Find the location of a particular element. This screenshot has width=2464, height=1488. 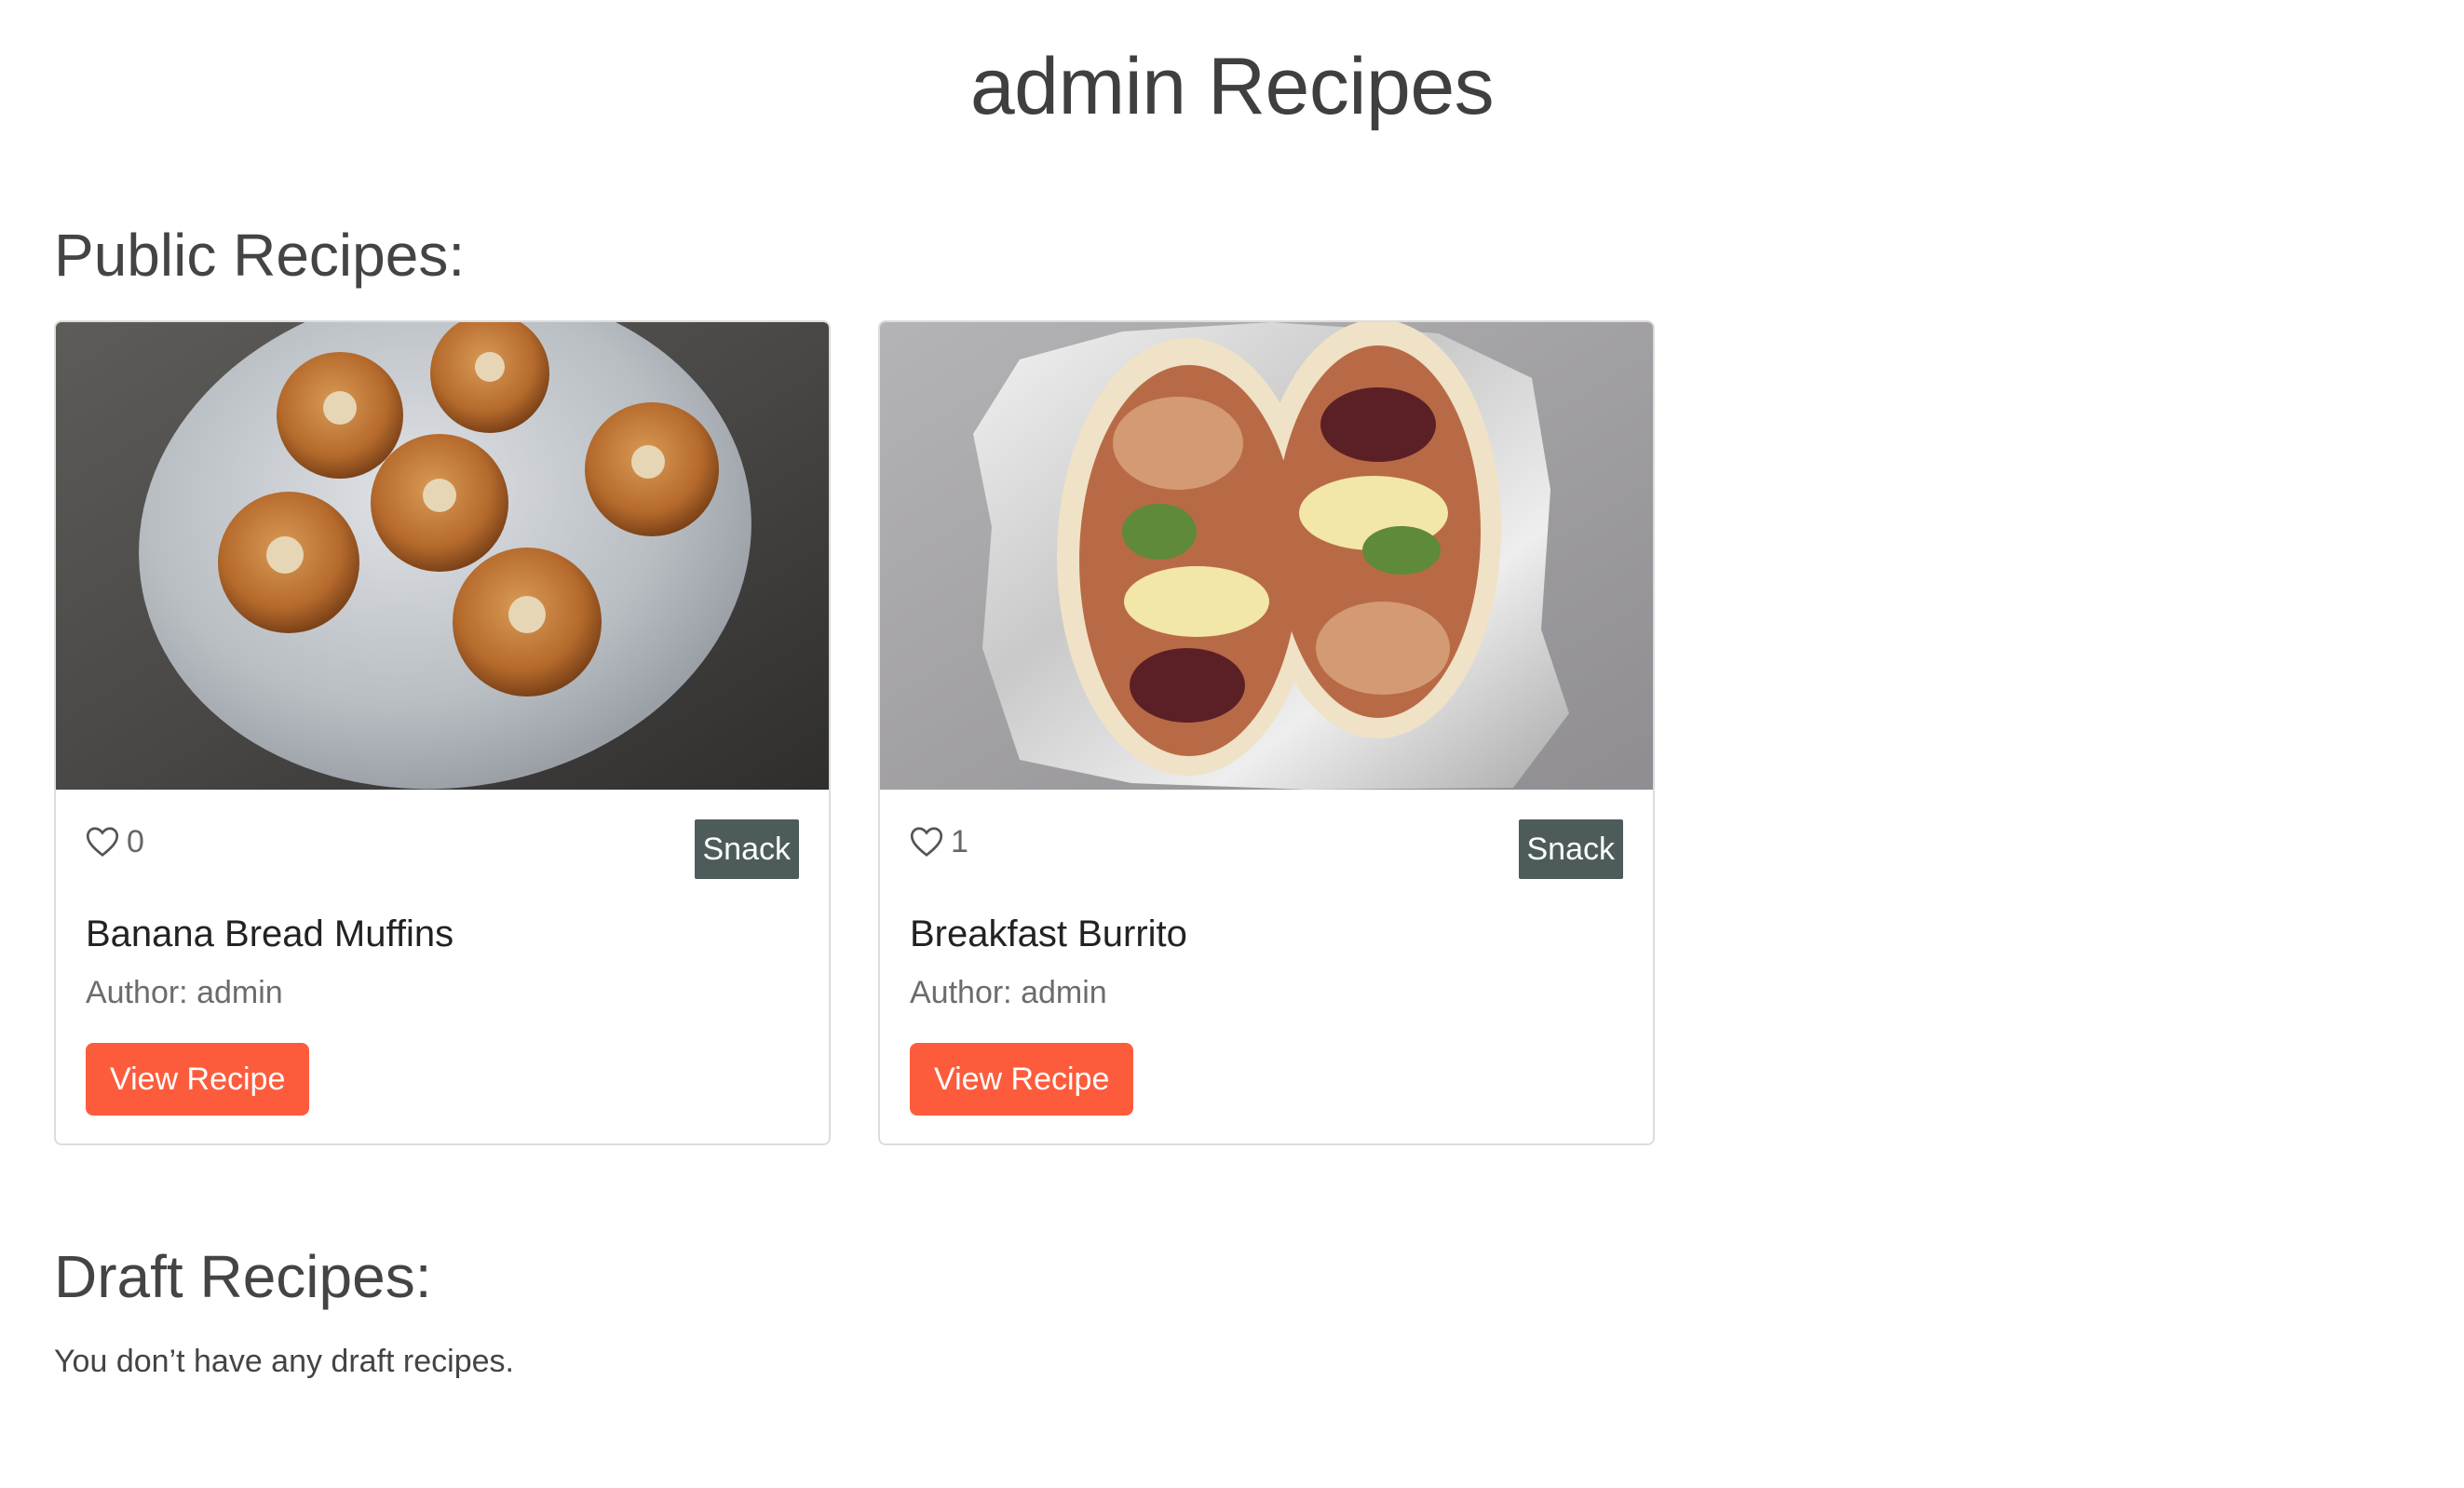

like-count: 1 is located at coordinates (960, 841).